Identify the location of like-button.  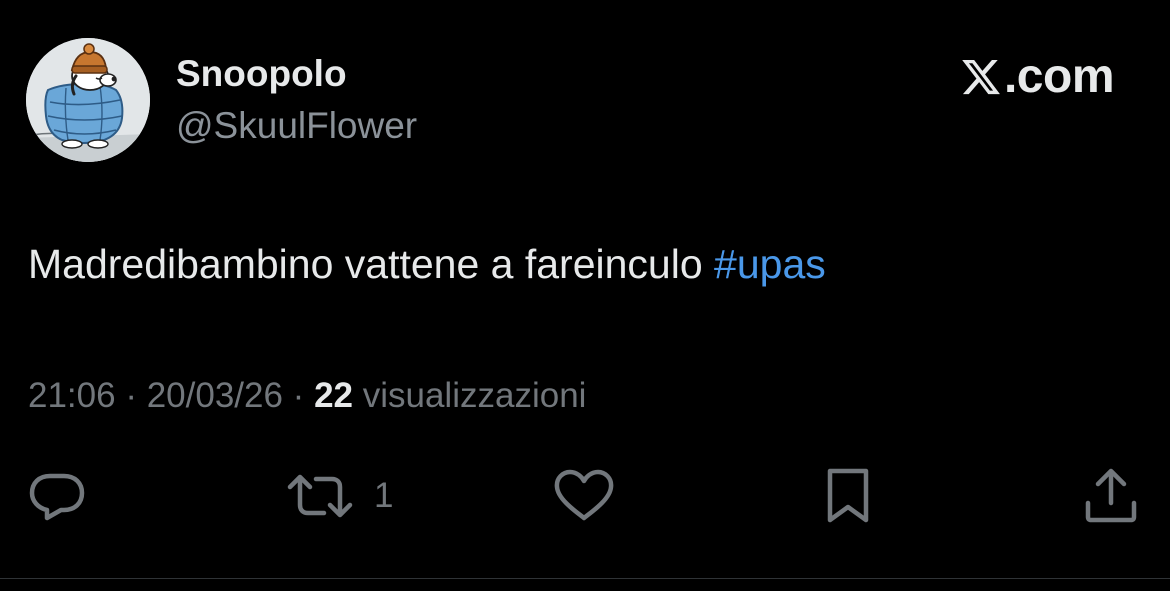
(584, 496).